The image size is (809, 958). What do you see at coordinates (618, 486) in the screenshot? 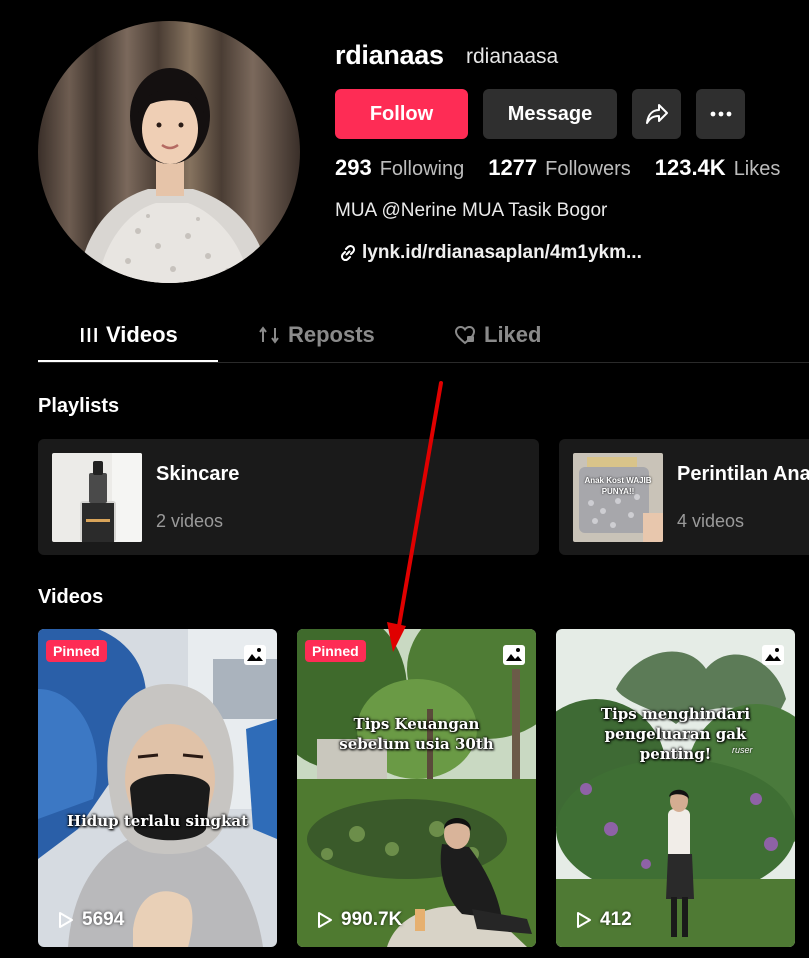
I see `playlist-thumbnail-text: Anak Kost WAJIB PUNYA!!` at bounding box center [618, 486].